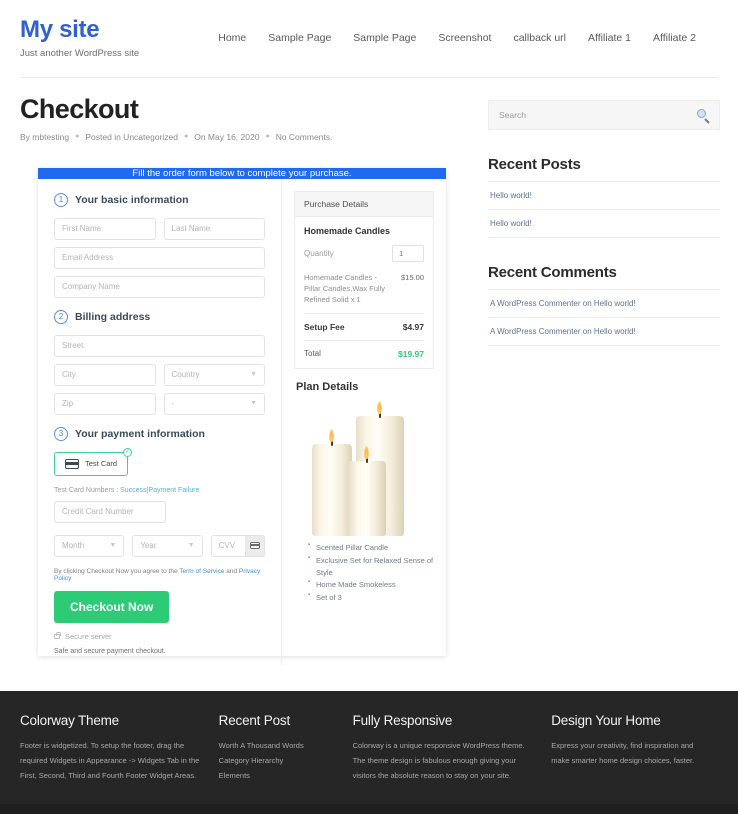 This screenshot has height=814, width=738. Describe the element at coordinates (324, 327) in the screenshot. I see `setup-fee-label: Setup Fee` at that location.